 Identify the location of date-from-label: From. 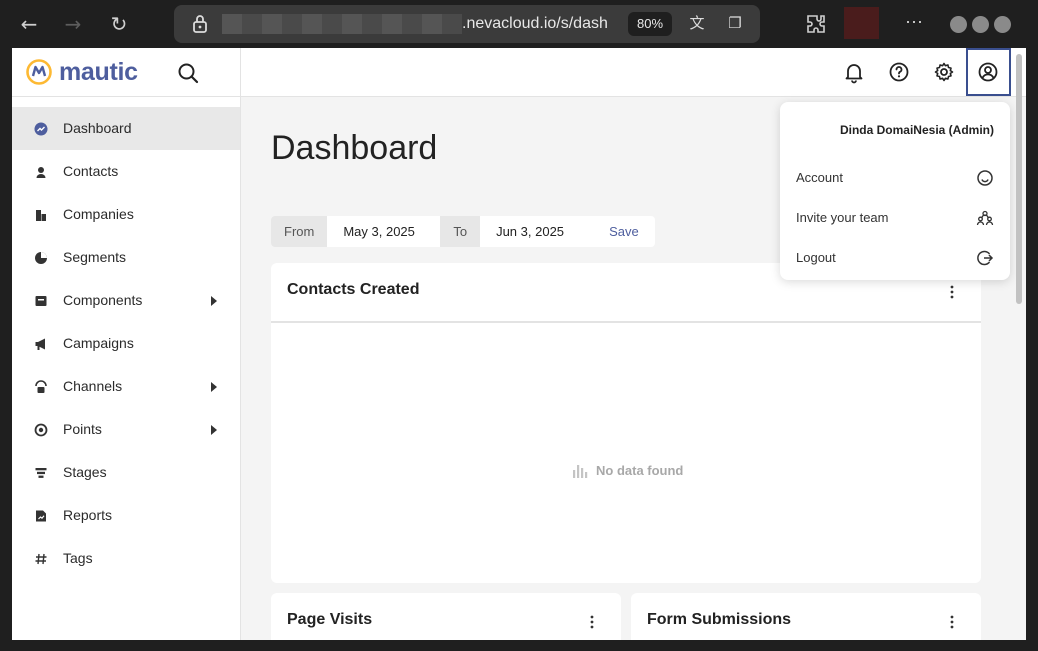
(299, 231).